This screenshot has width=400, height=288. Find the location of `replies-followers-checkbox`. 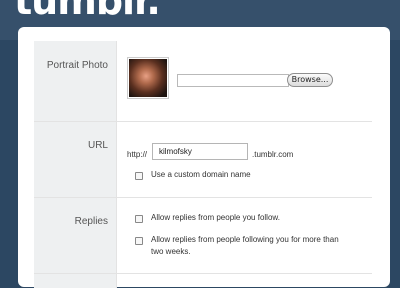

replies-followers-checkbox is located at coordinates (139, 241).